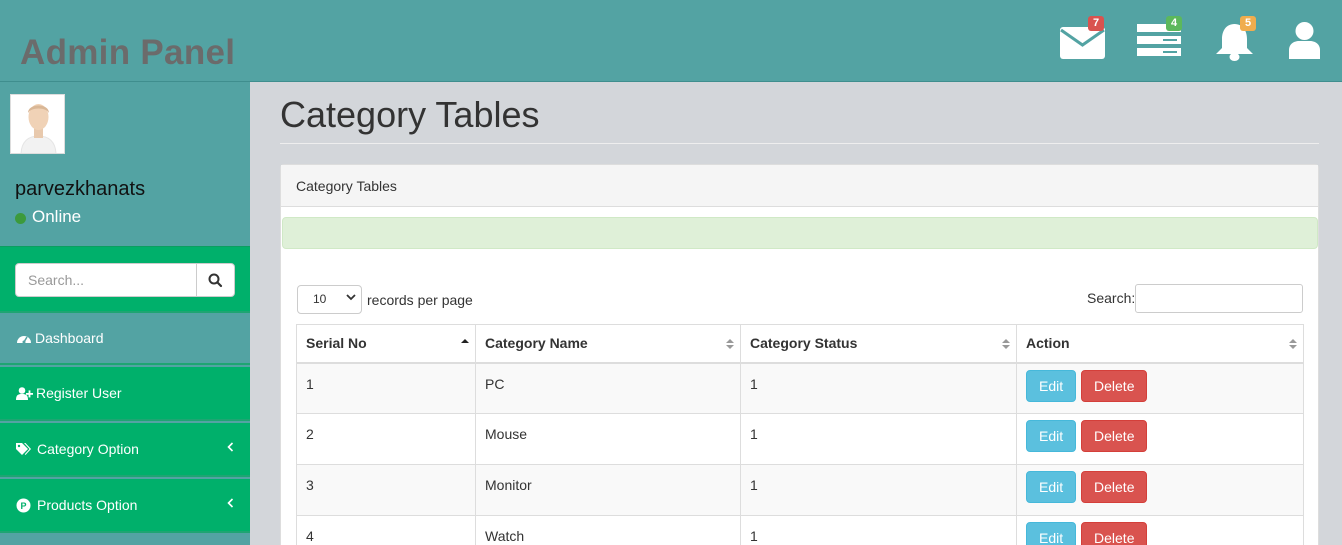 The width and height of the screenshot is (1342, 545). Describe the element at coordinates (23, 449) in the screenshot. I see `tags-icon` at that location.